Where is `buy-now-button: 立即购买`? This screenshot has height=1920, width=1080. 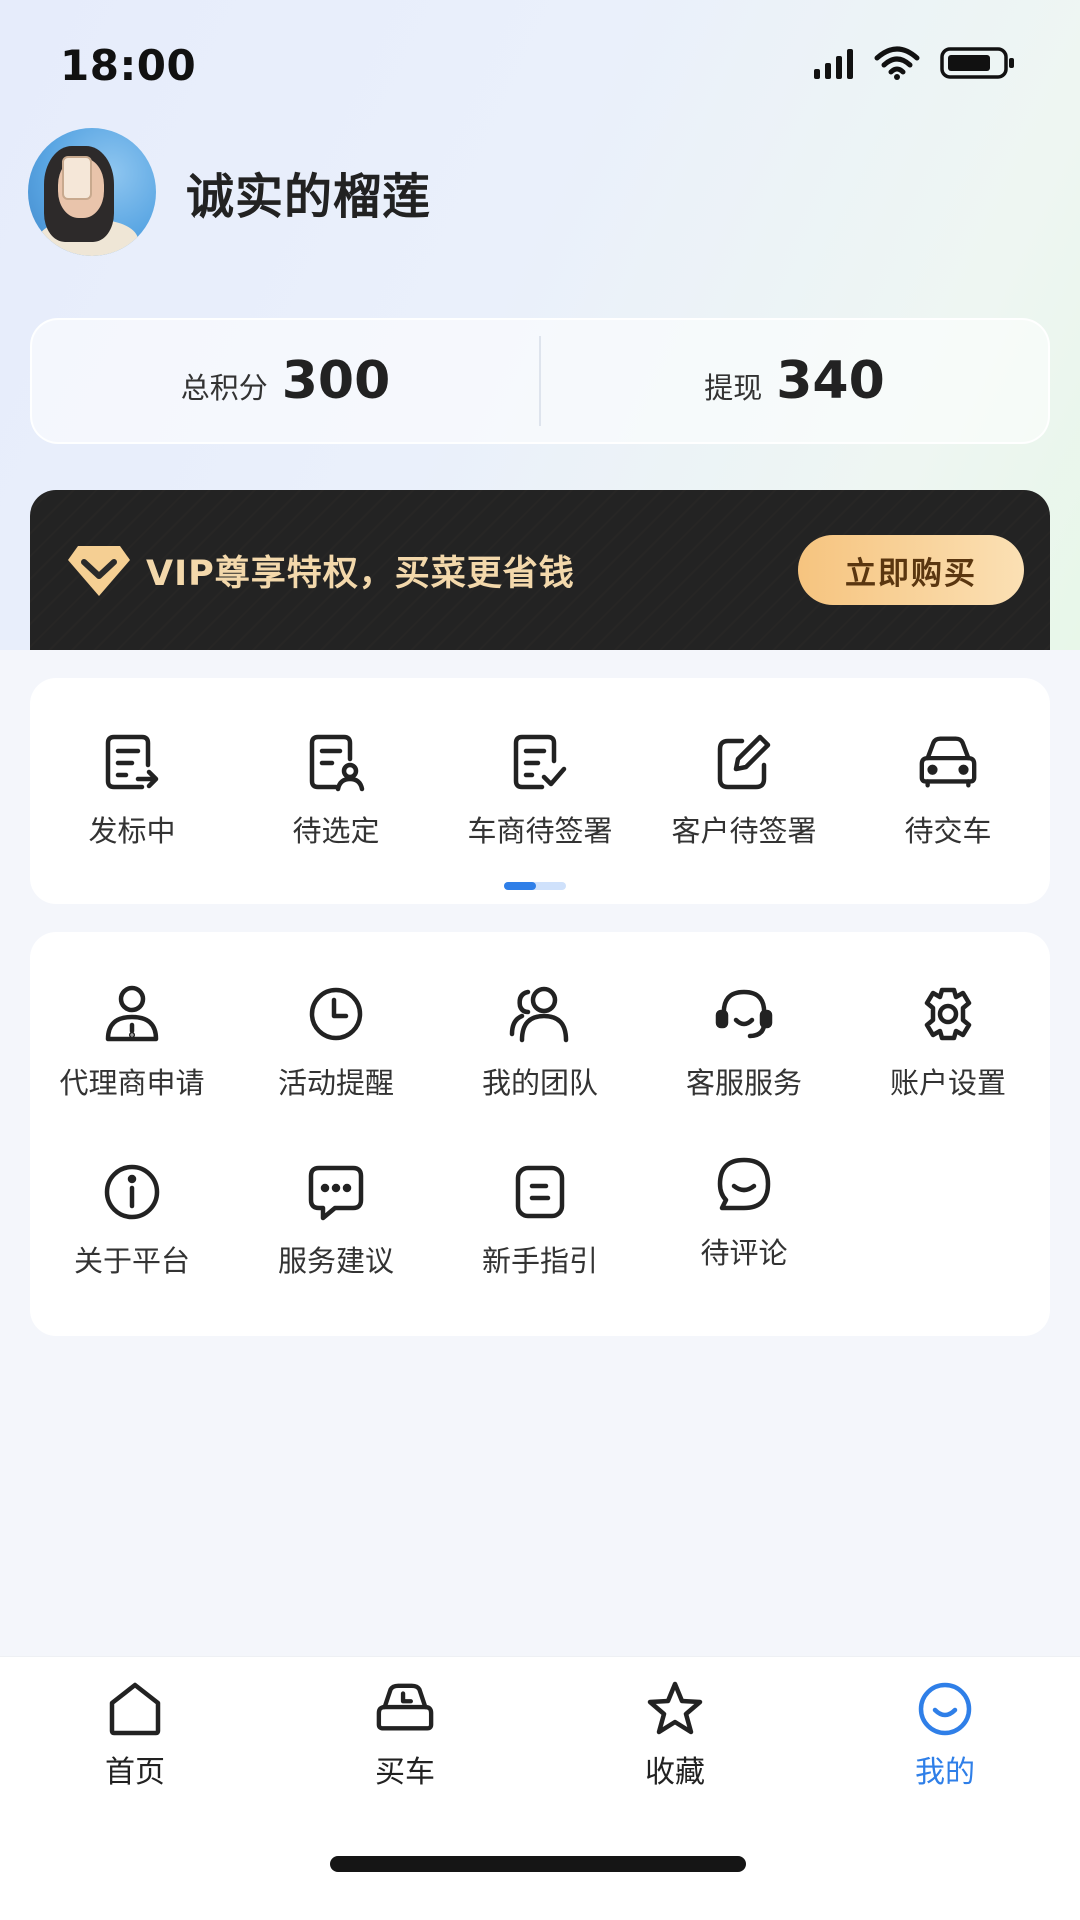
buy-now-button: 立即购买 is located at coordinates (911, 570).